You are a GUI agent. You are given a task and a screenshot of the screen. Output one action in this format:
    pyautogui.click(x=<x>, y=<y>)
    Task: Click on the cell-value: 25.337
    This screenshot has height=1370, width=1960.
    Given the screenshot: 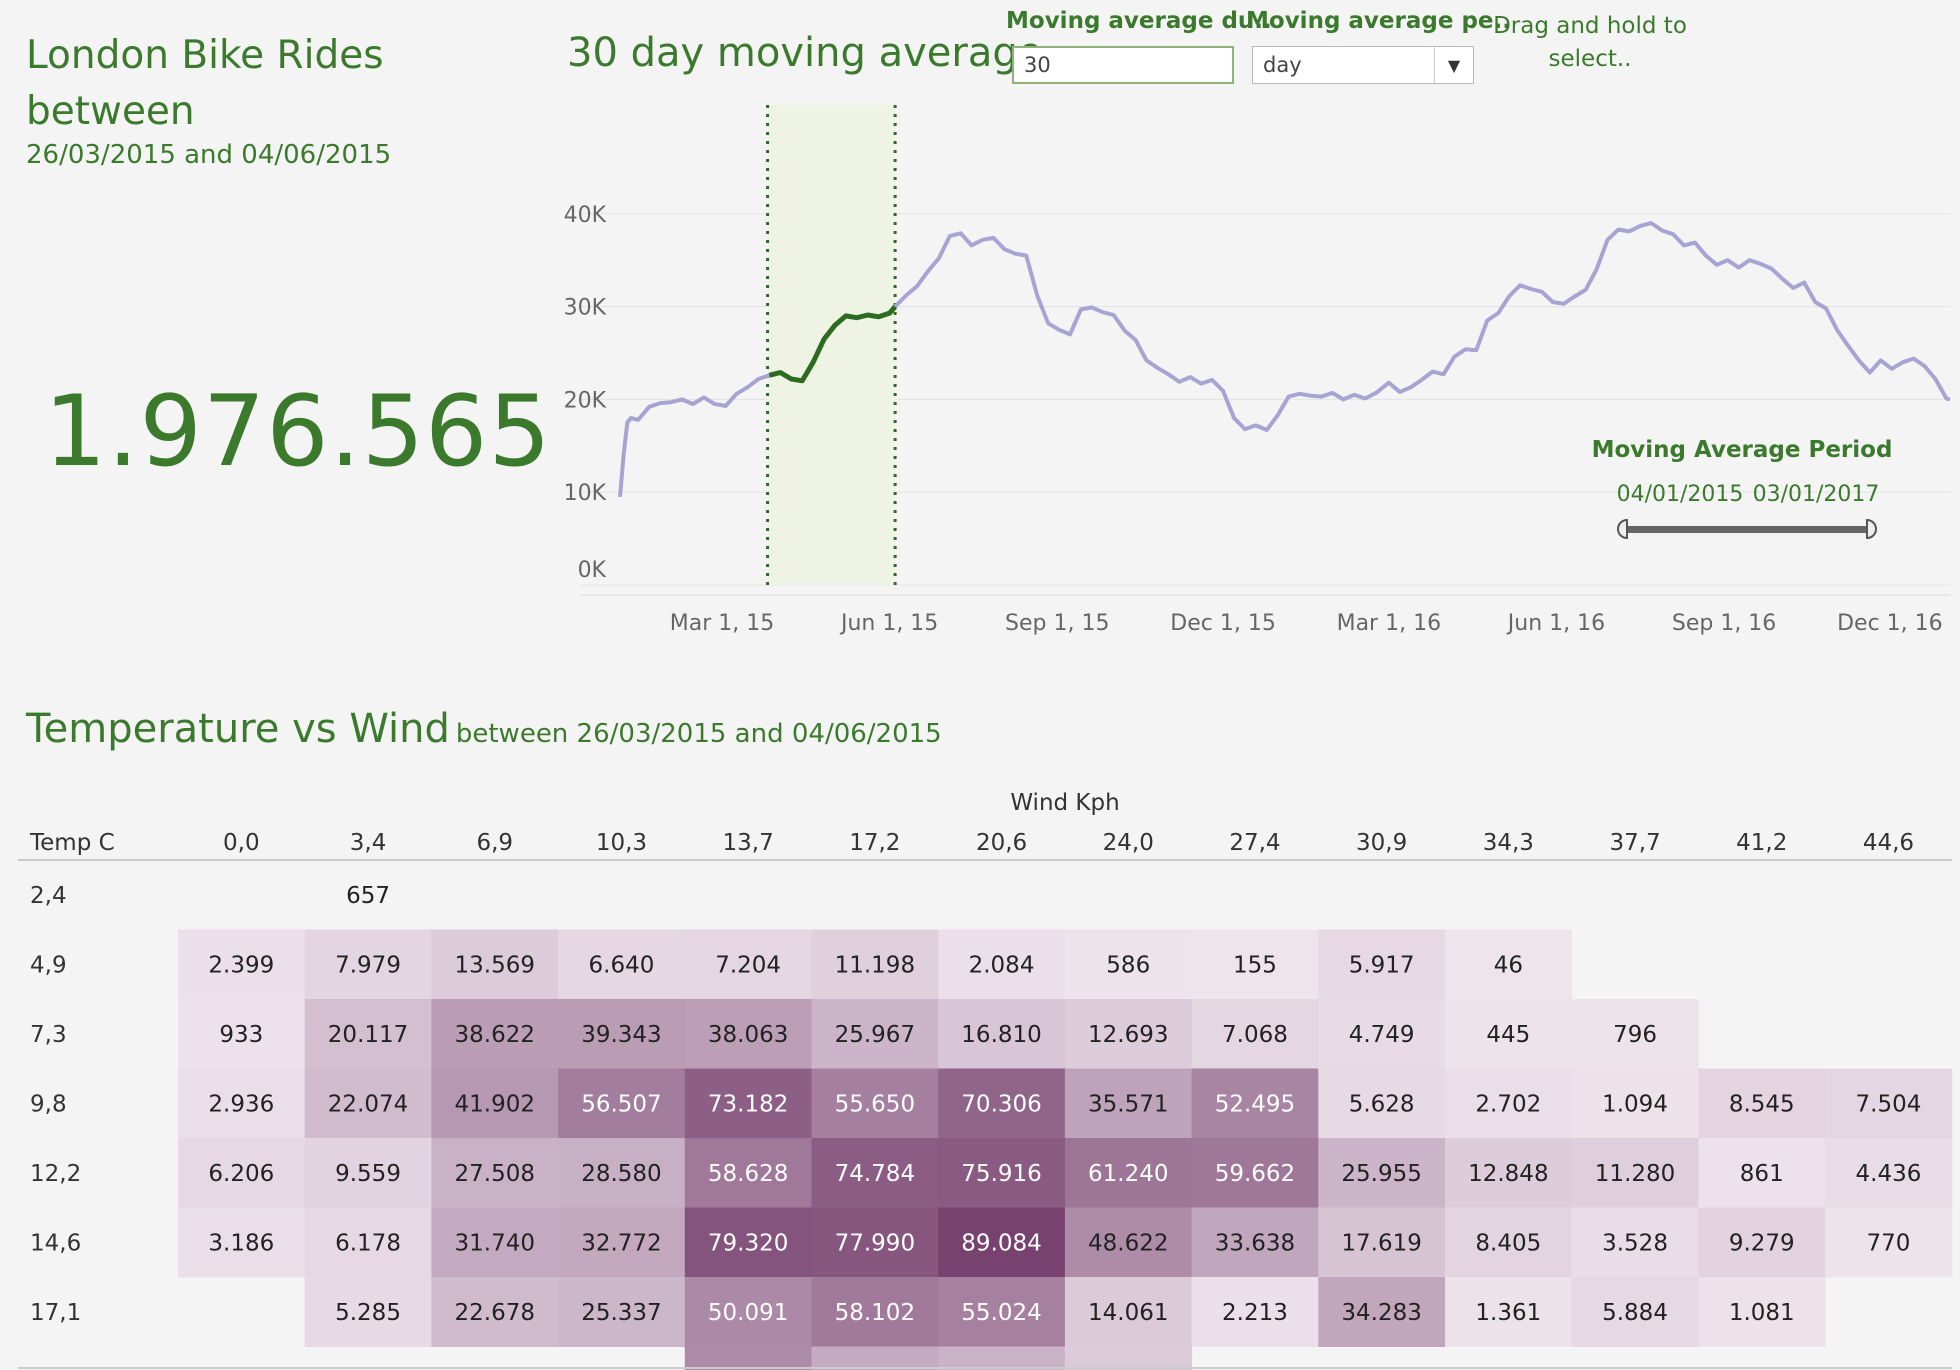 What is the action you would take?
    pyautogui.click(x=621, y=1313)
    